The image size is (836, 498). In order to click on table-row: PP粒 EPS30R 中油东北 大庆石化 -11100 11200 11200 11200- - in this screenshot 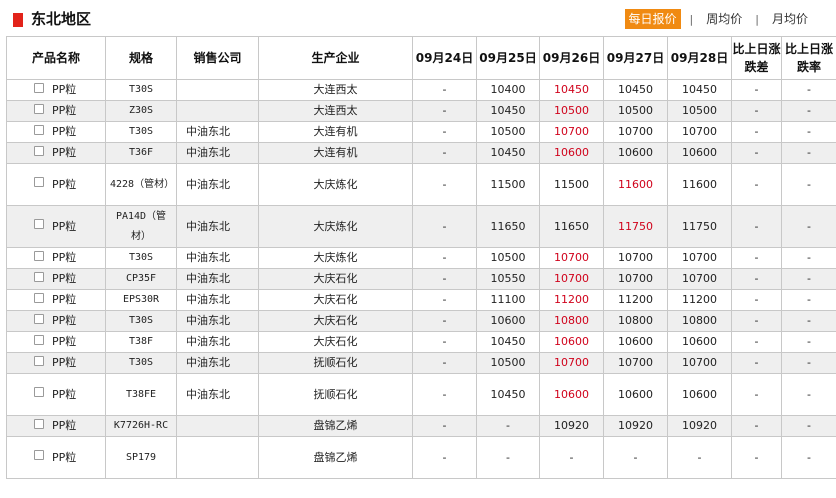, I will do `click(421, 300)`.